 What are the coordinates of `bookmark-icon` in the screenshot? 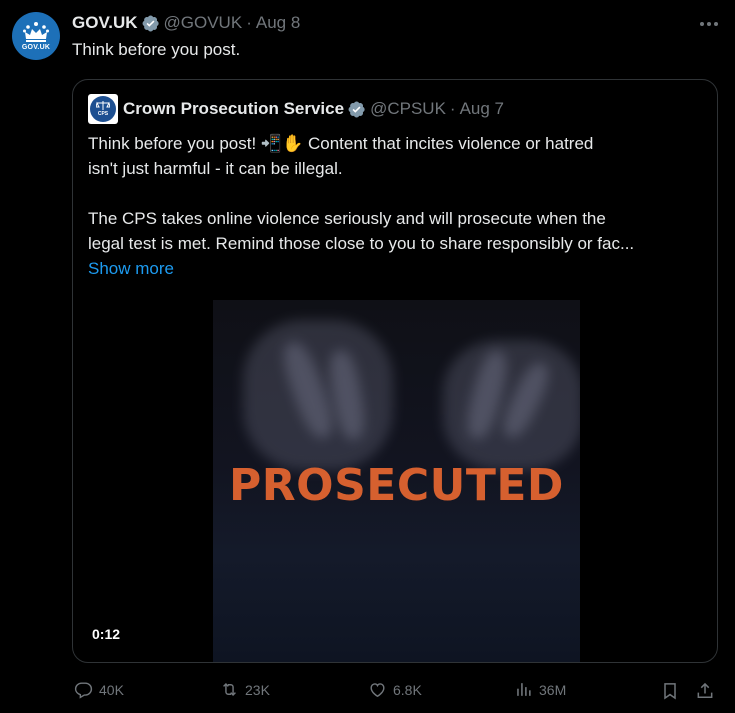 It's located at (670, 691).